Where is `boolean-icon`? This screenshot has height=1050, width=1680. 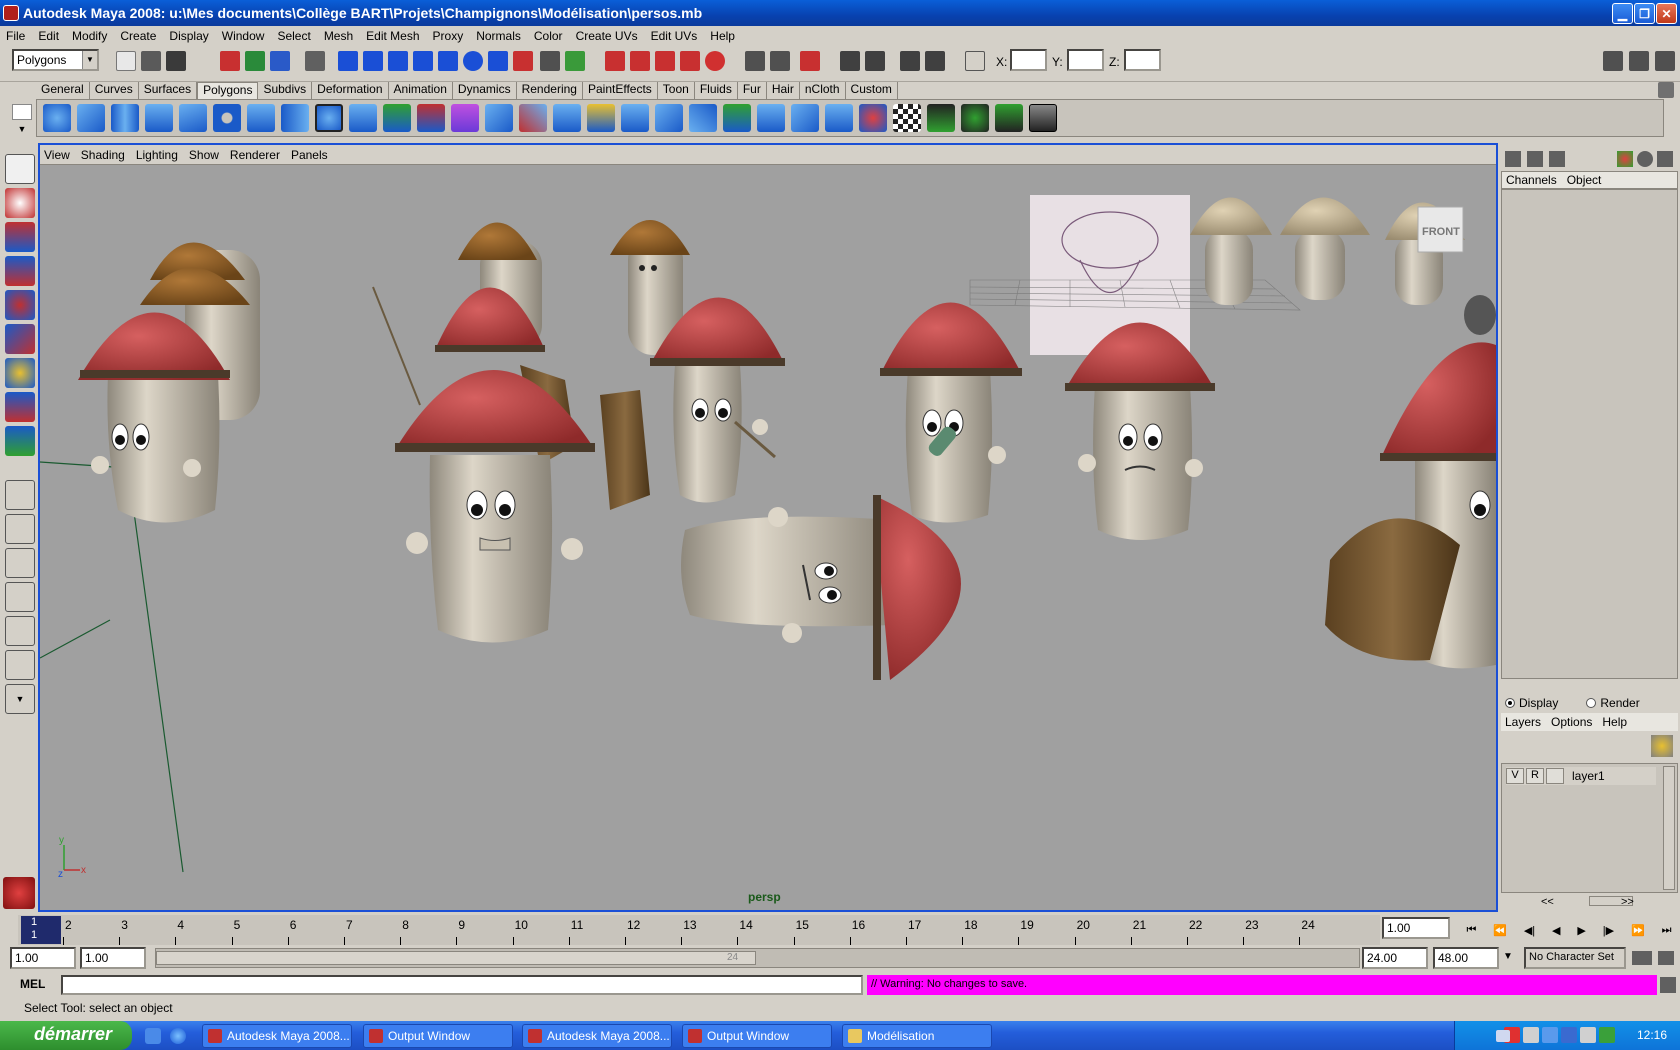
boolean-icon is located at coordinates (431, 118).